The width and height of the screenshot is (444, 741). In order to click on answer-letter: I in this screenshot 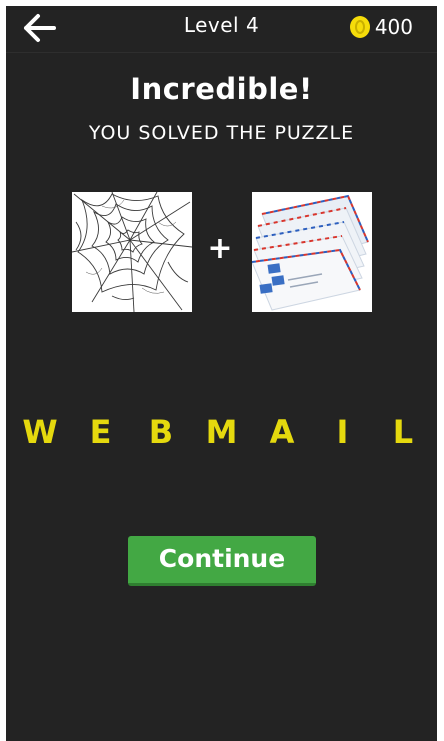, I will do `click(342, 432)`.